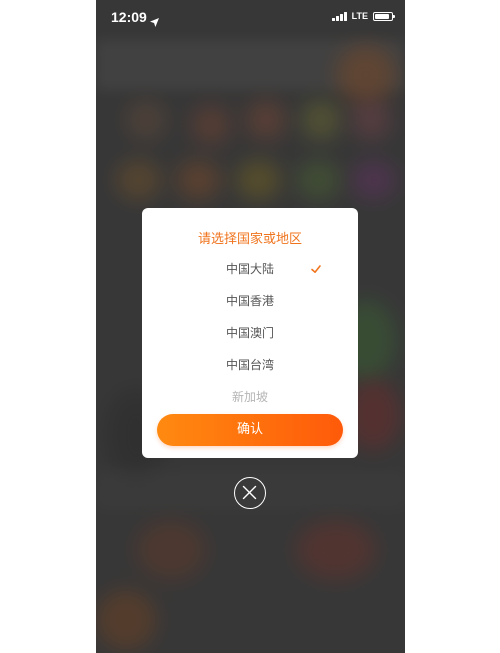 The width and height of the screenshot is (500, 653). Describe the element at coordinates (316, 269) in the screenshot. I see `check-icon` at that location.